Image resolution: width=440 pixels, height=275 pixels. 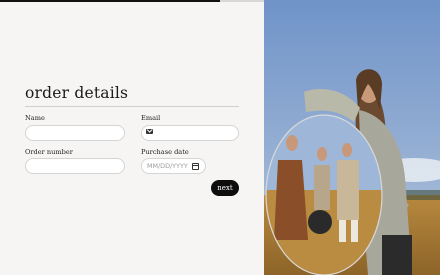 What do you see at coordinates (75, 166) in the screenshot?
I see `order-number-input` at bounding box center [75, 166].